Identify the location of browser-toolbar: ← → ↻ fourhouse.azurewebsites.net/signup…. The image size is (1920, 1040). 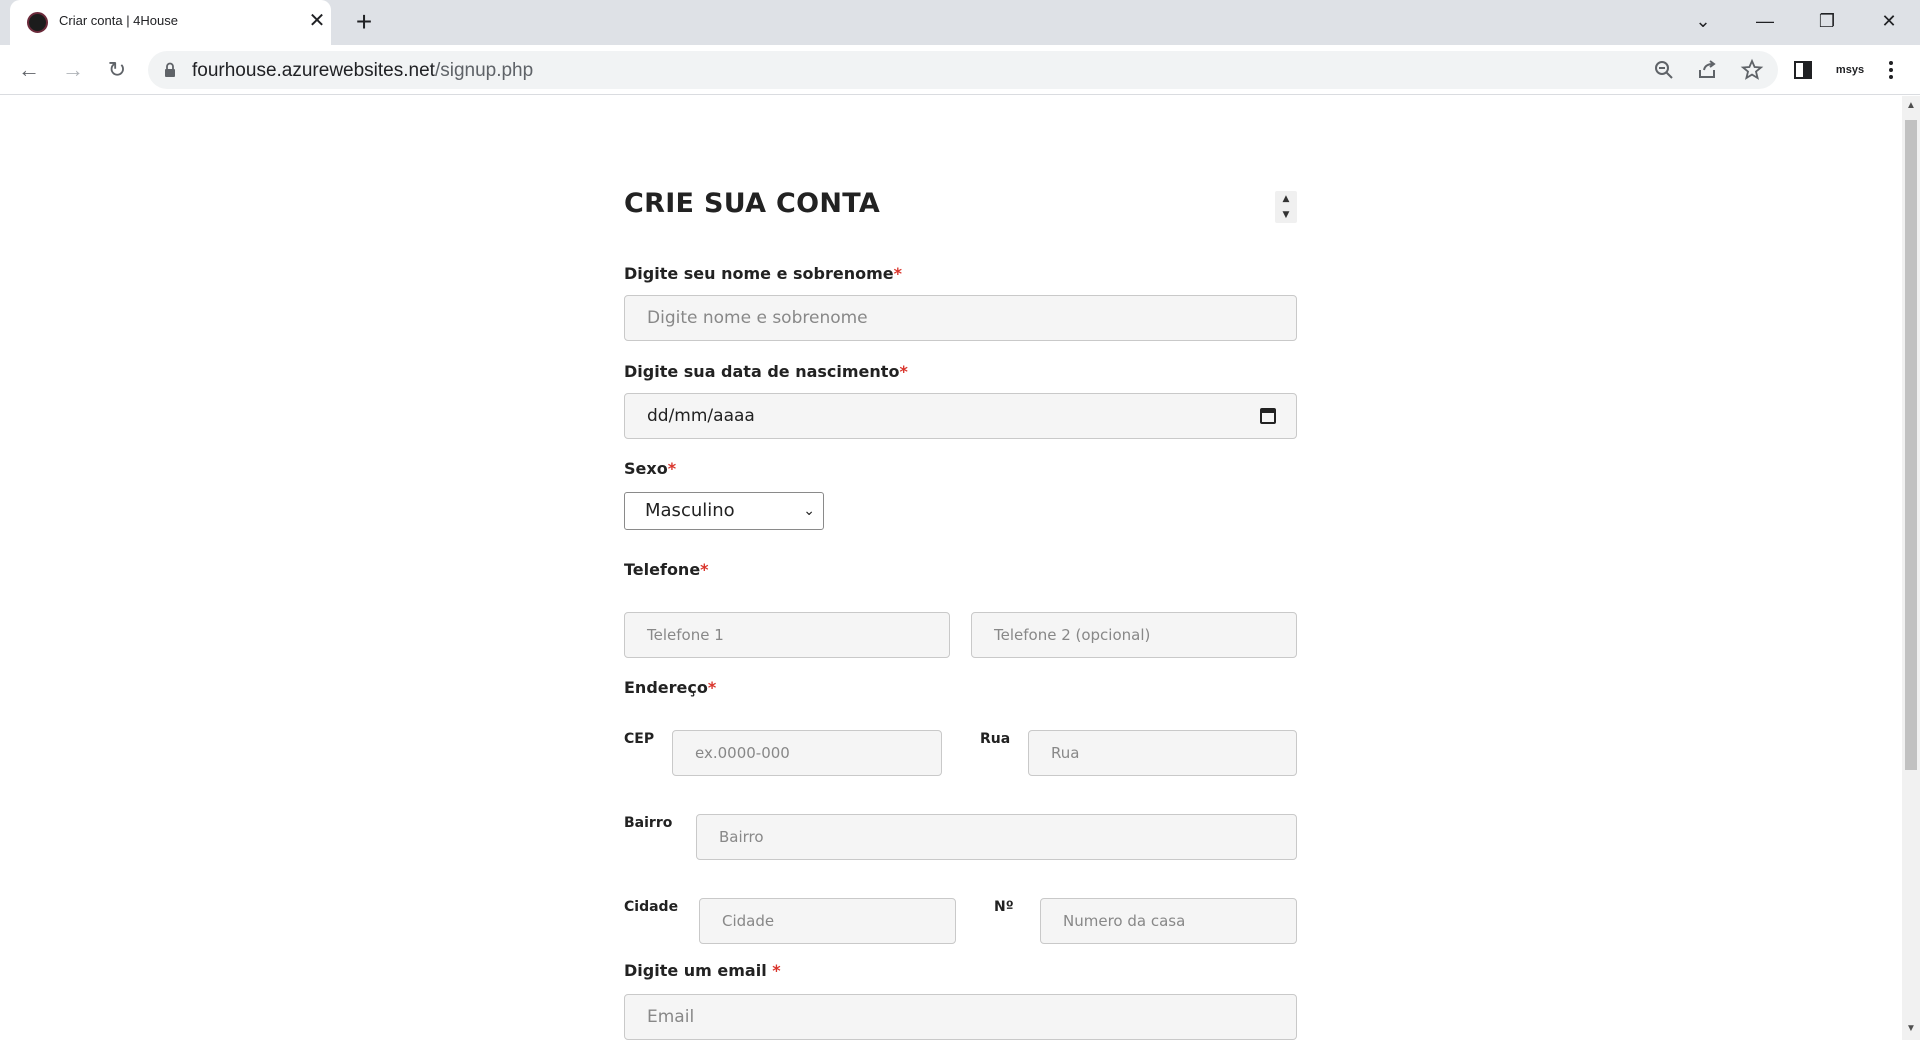
(960, 70).